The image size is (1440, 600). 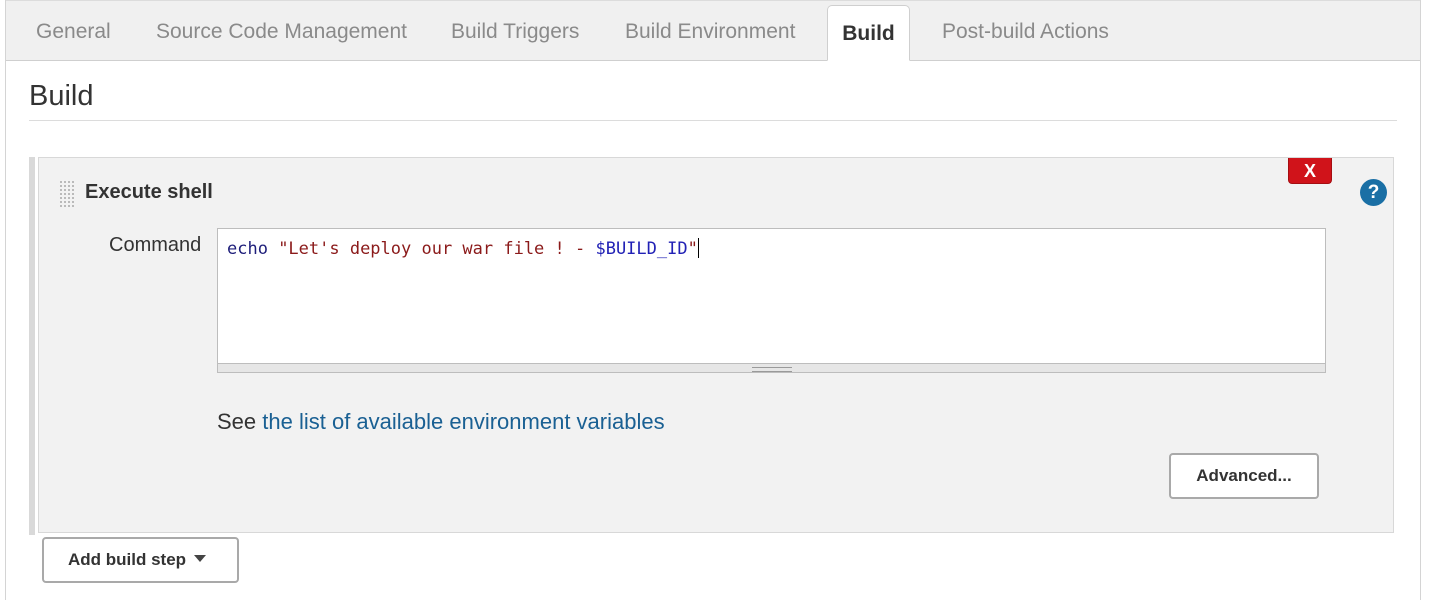 I want to click on delete-step-button: X, so click(x=1310, y=171).